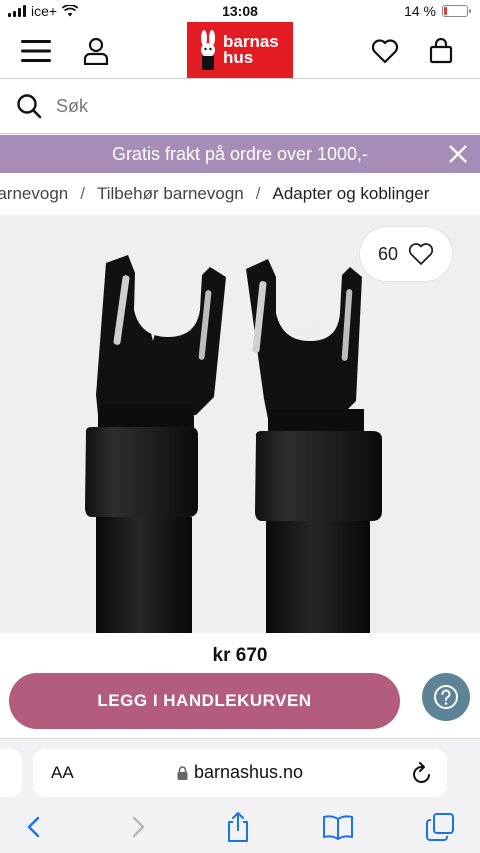 The image size is (480, 853). Describe the element at coordinates (29, 106) in the screenshot. I see `search-icon` at that location.